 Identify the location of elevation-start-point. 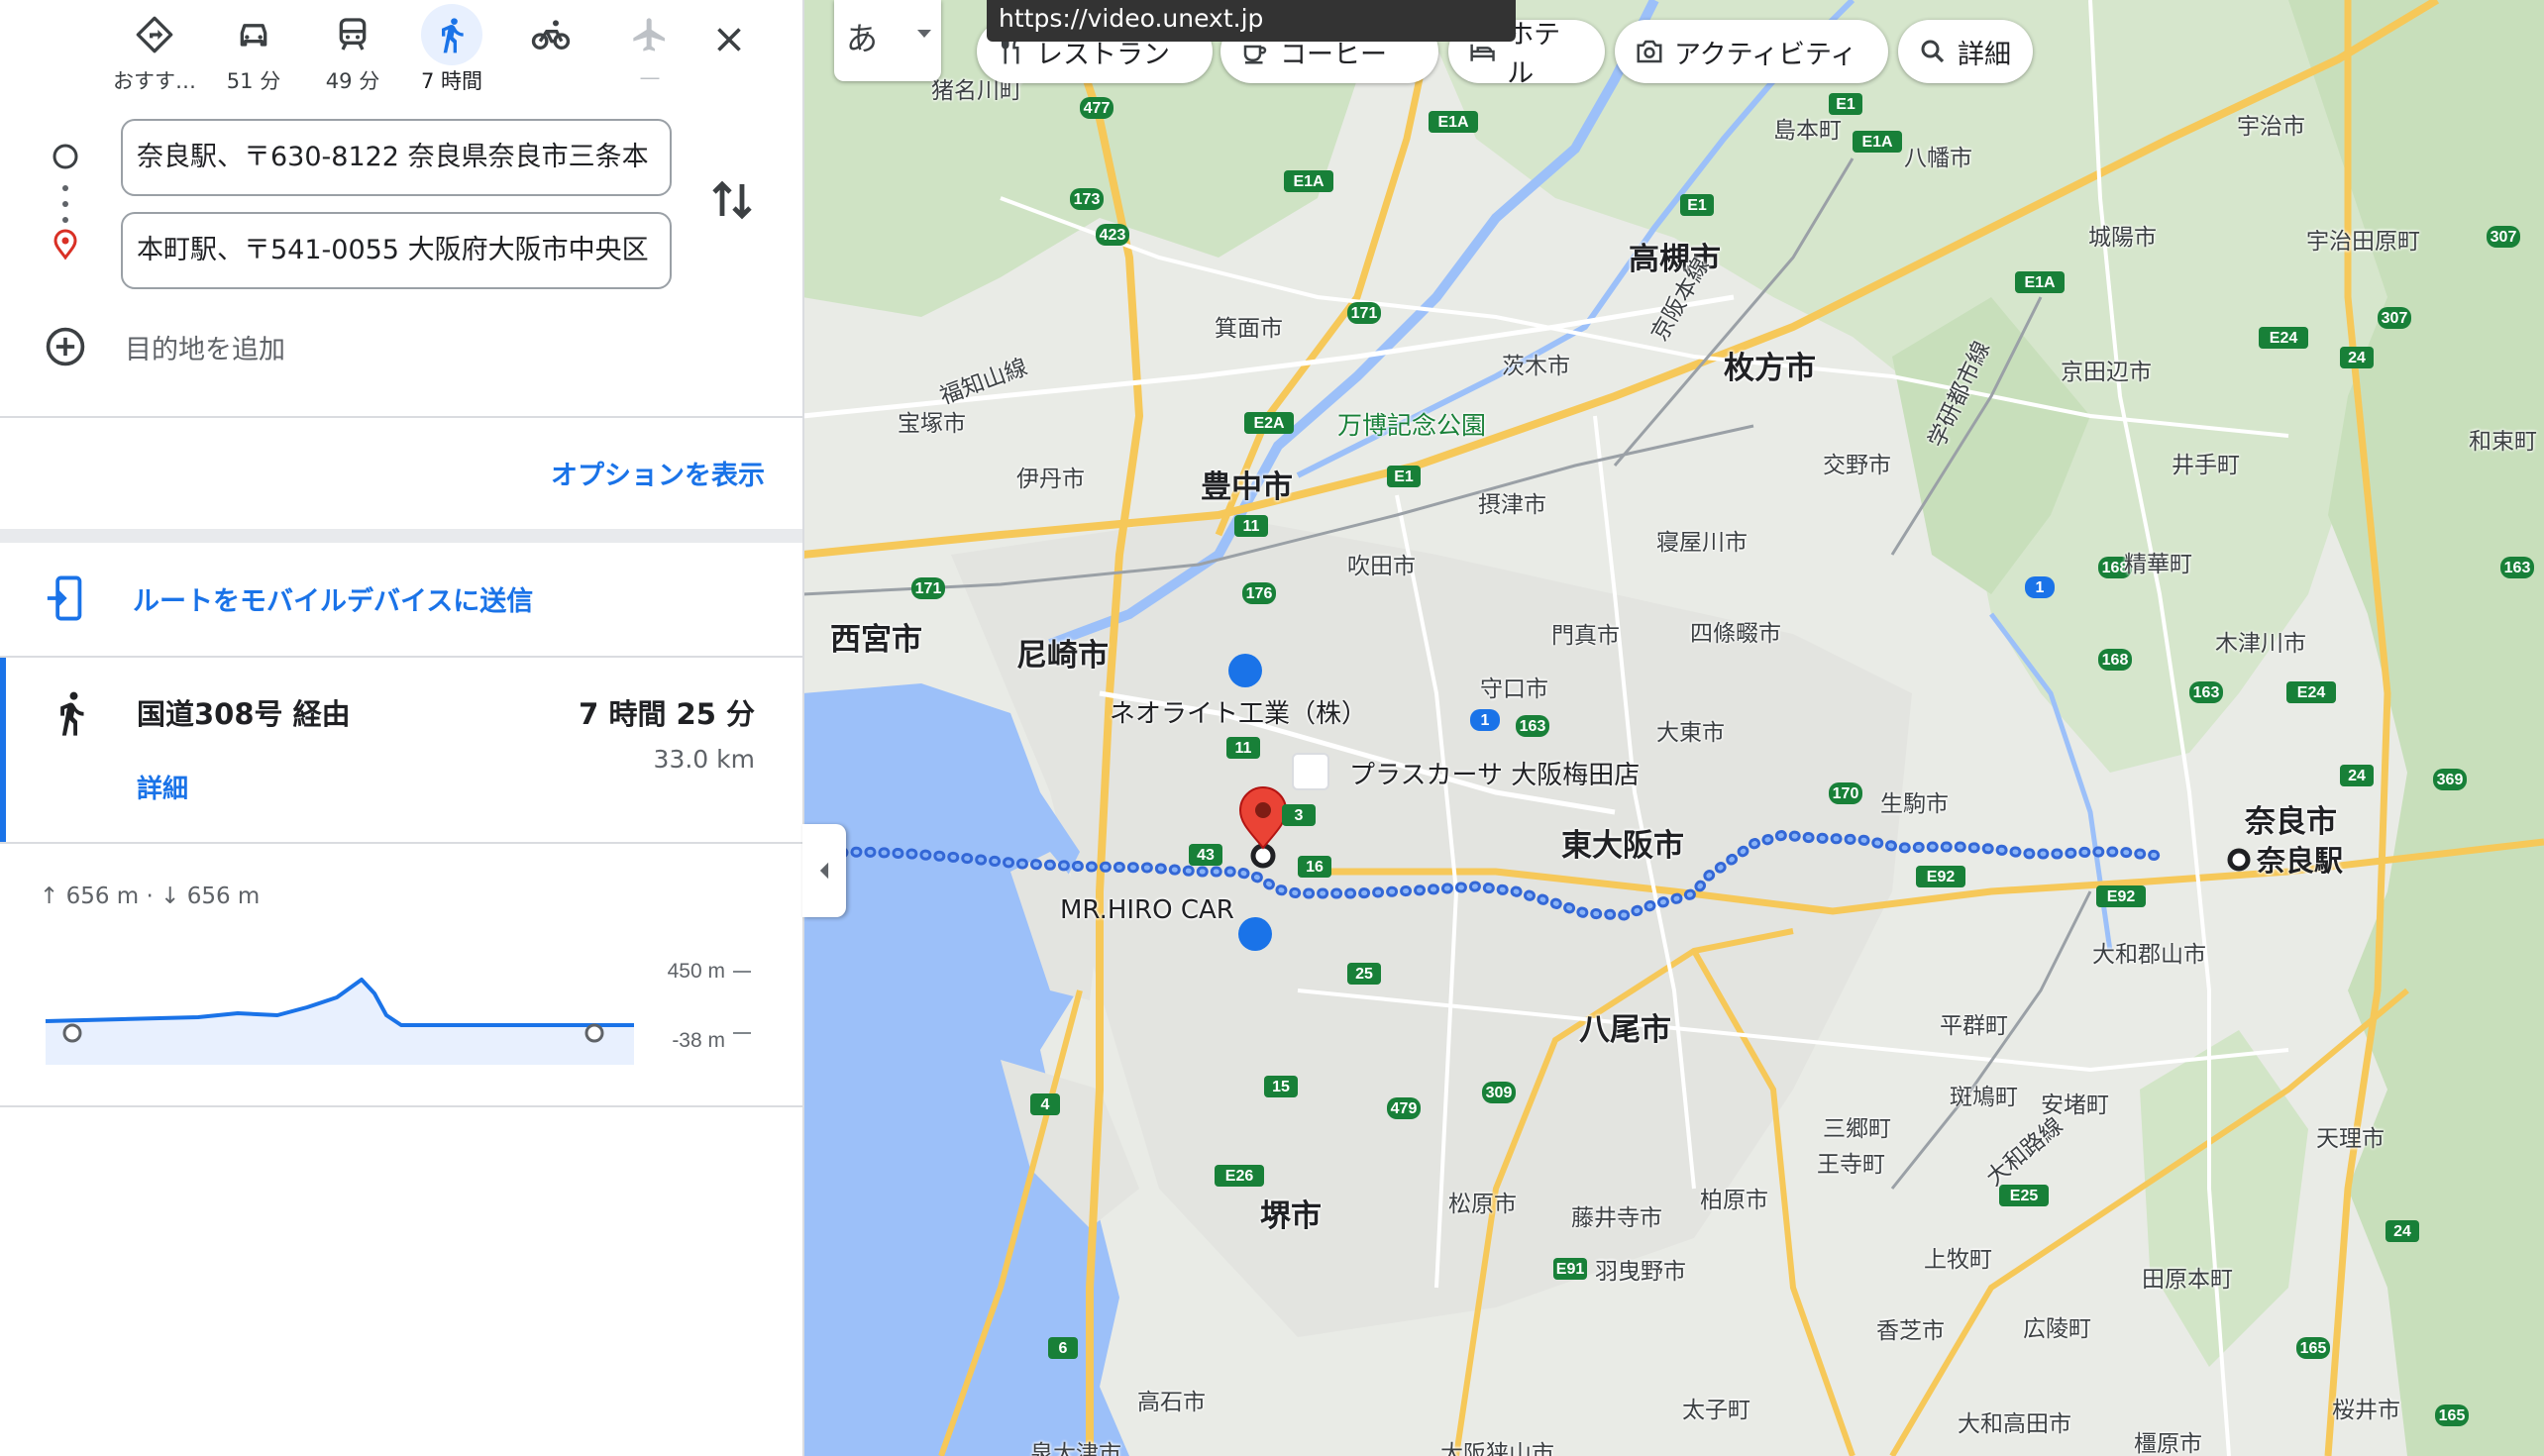
(72, 1033).